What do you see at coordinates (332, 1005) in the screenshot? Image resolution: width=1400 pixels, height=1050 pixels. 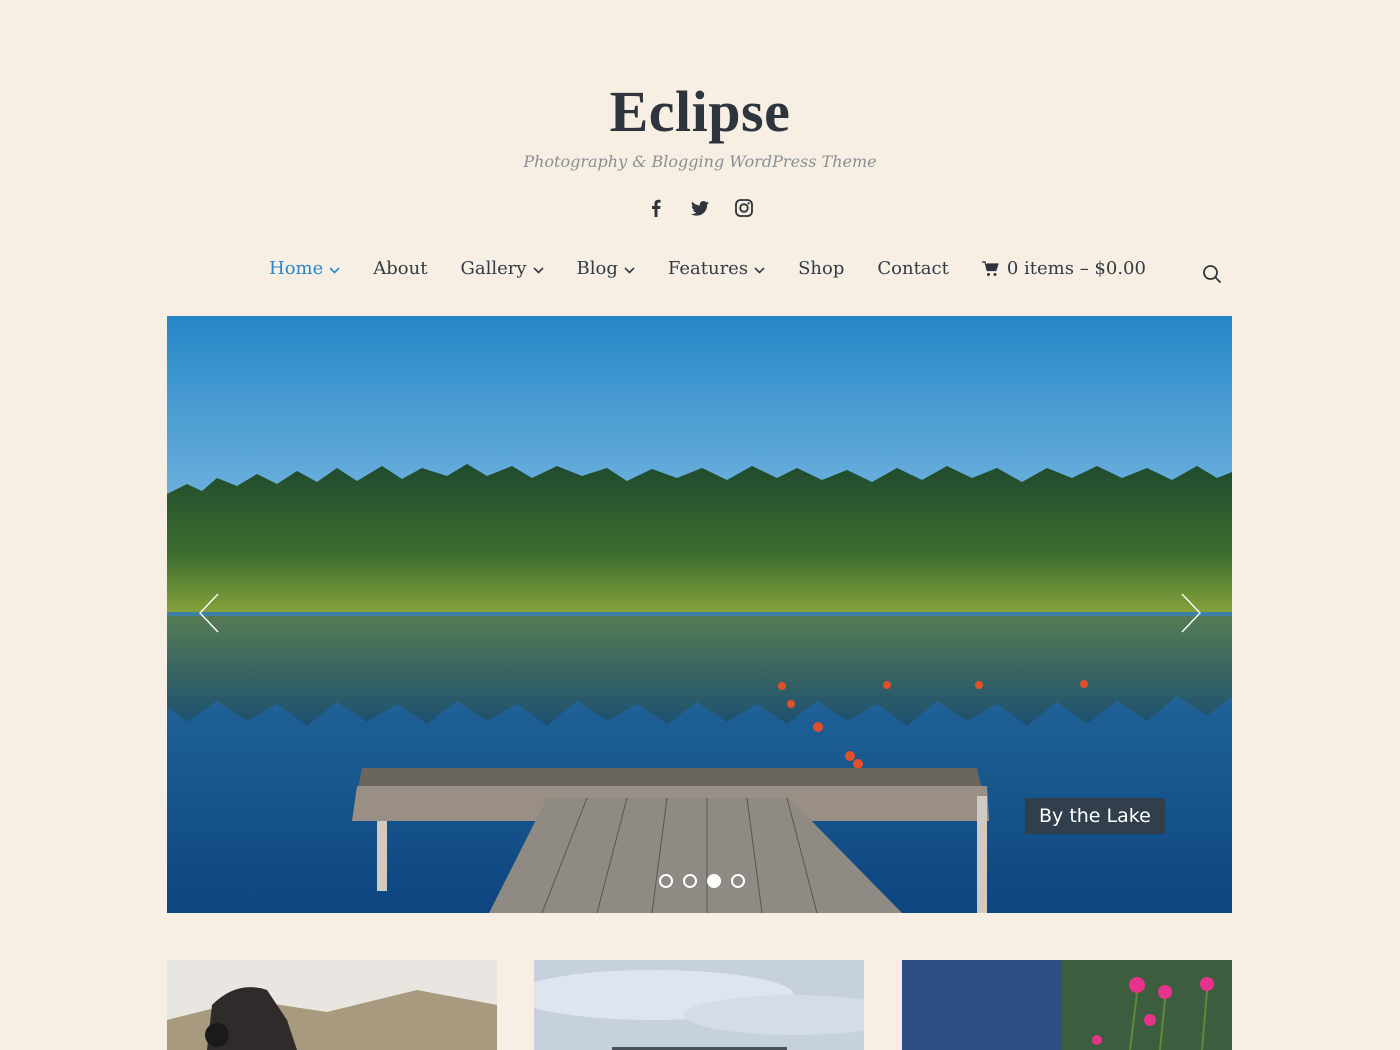 I see `post-thumbnail-photographer` at bounding box center [332, 1005].